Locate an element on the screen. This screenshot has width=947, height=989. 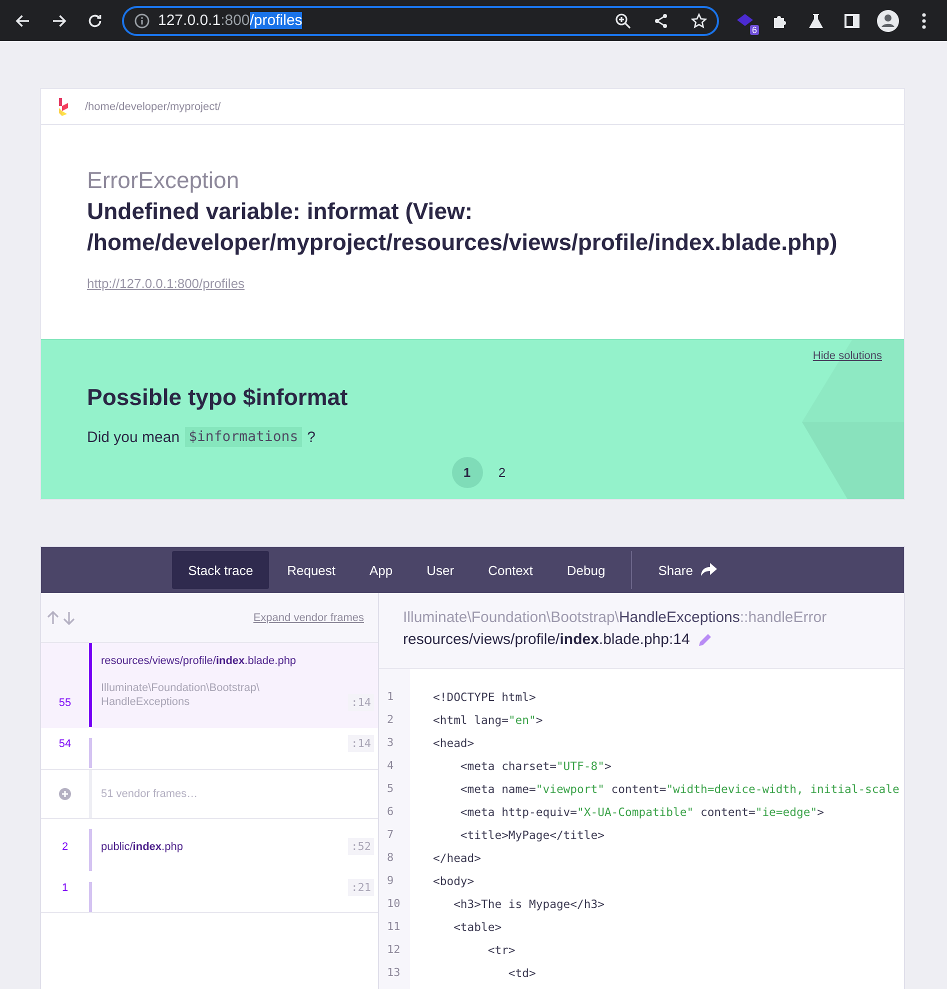
page-button: 1 is located at coordinates (467, 472).